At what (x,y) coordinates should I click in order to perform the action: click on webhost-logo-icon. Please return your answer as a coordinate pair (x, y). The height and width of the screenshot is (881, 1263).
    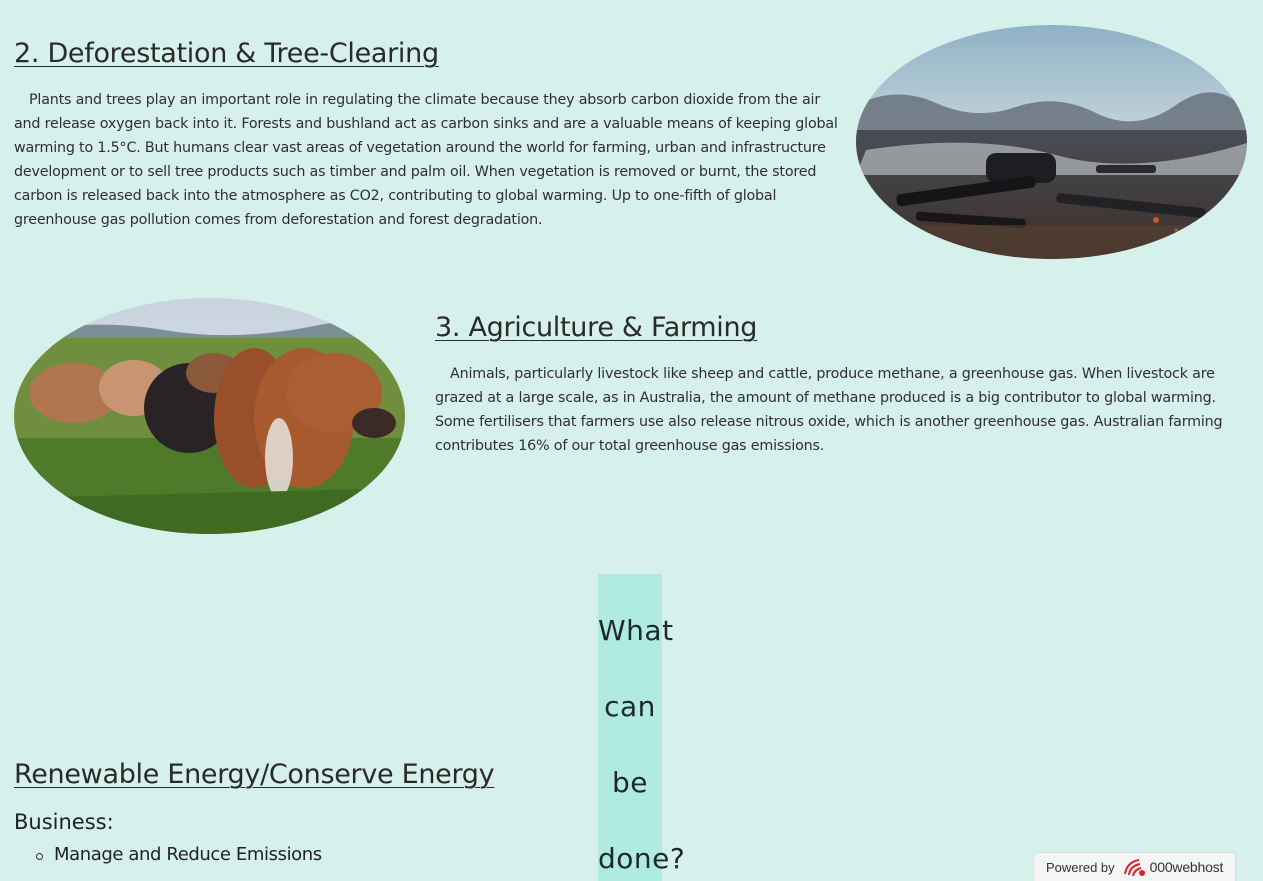
    Looking at the image, I should click on (1134, 868).